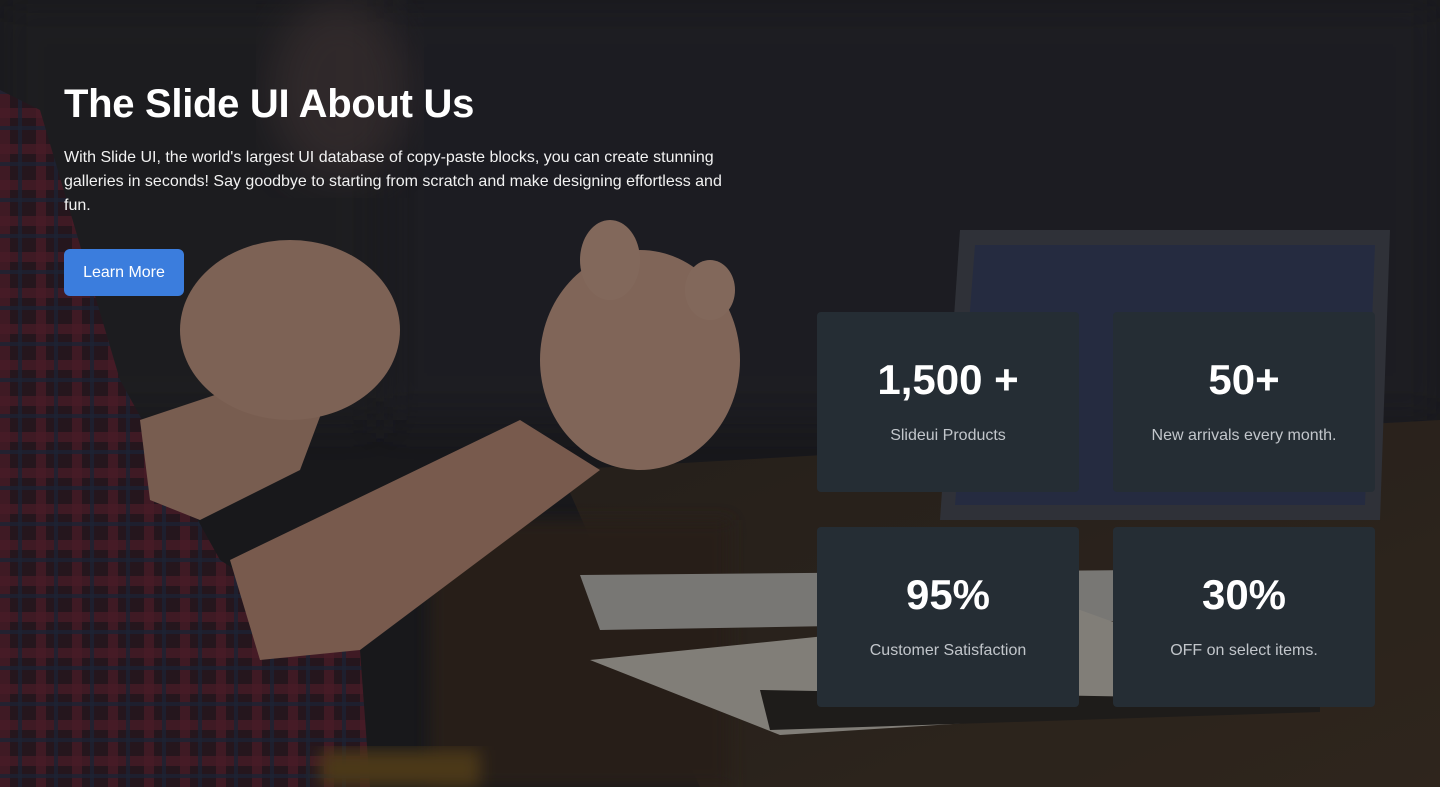 The height and width of the screenshot is (788, 1440). I want to click on stat-value: 30%, so click(1244, 594).